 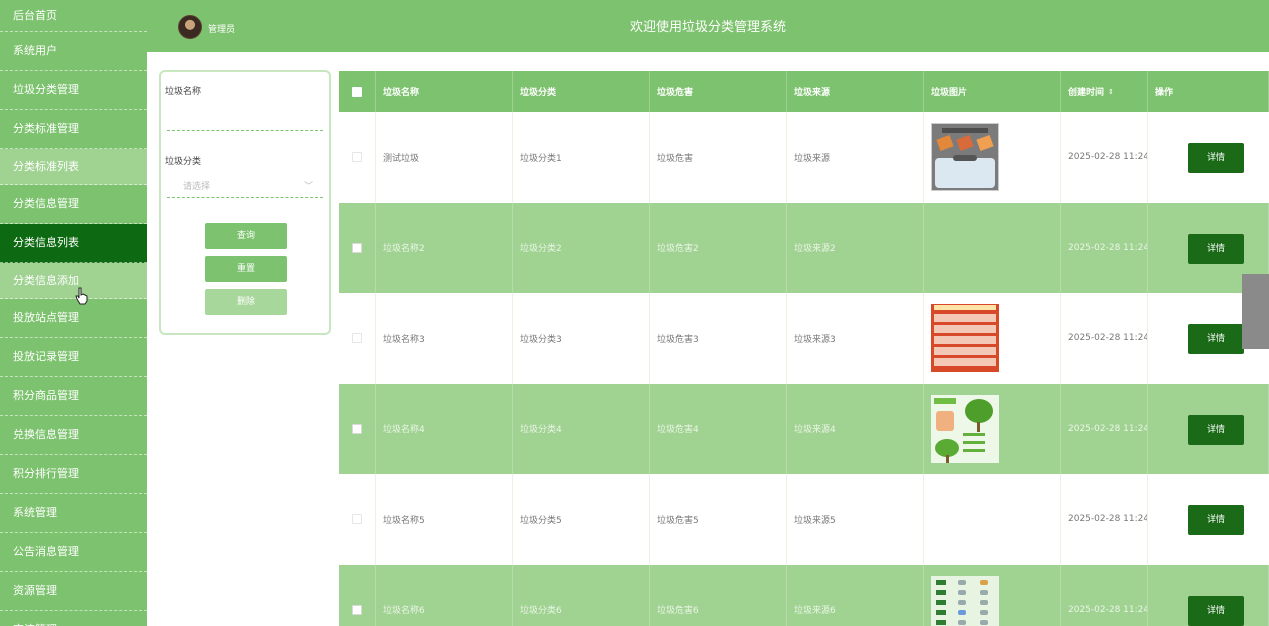 I want to click on header-image: 垃圾图片, so click(x=992, y=91).